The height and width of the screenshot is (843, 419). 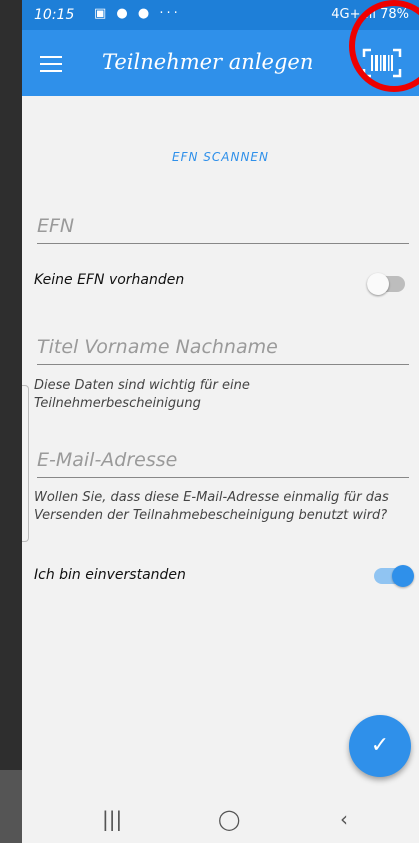 What do you see at coordinates (51, 64) in the screenshot?
I see `hamburger-menu-icon` at bounding box center [51, 64].